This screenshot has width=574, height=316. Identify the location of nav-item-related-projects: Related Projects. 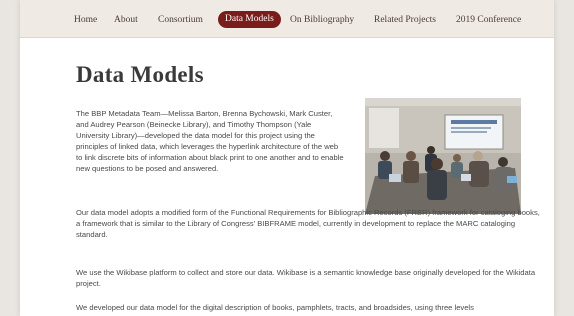
(405, 20).